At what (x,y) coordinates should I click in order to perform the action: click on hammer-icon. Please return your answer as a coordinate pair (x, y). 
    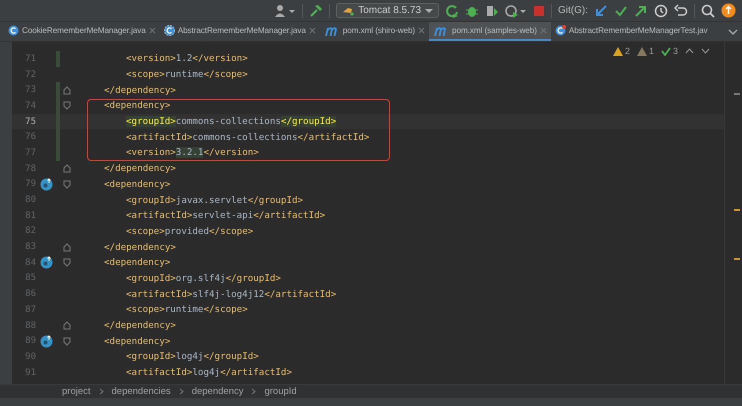
    Looking at the image, I should click on (316, 11).